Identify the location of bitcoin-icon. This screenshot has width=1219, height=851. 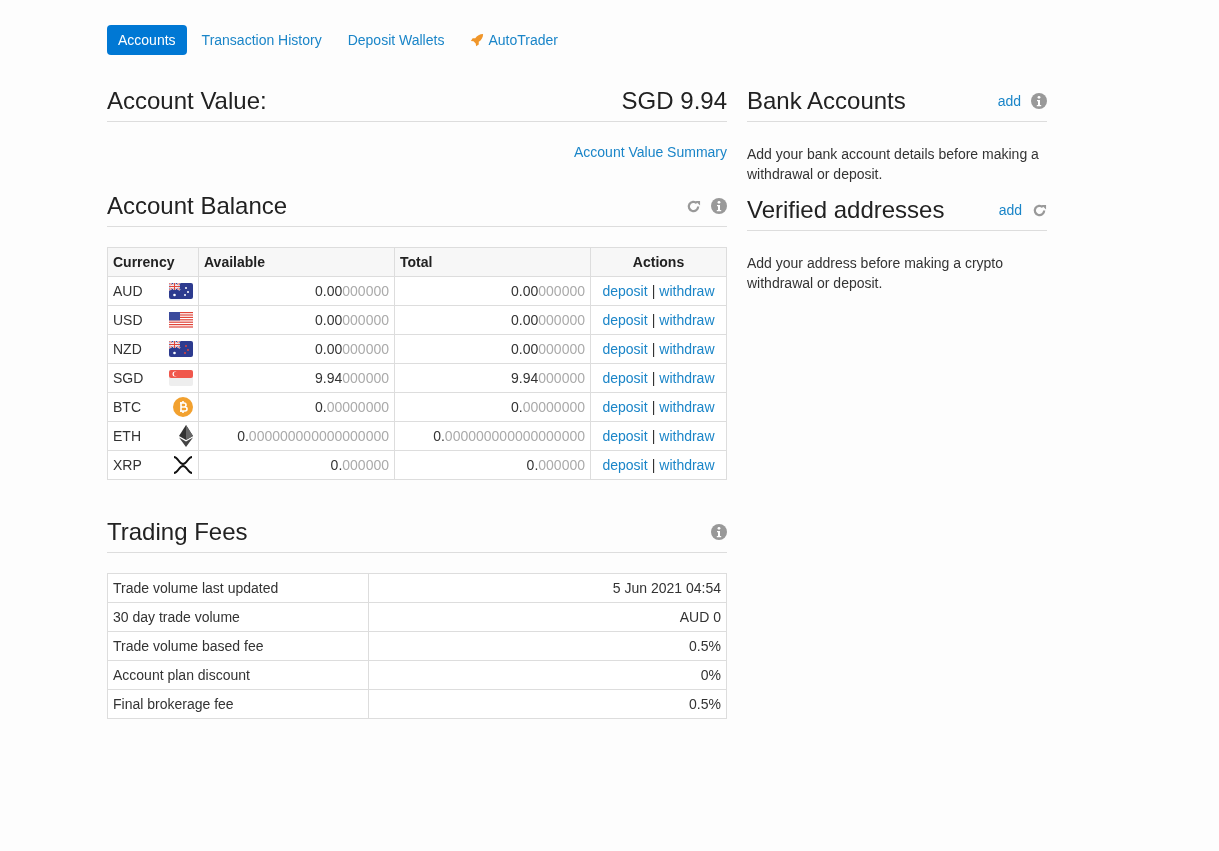
(183, 407).